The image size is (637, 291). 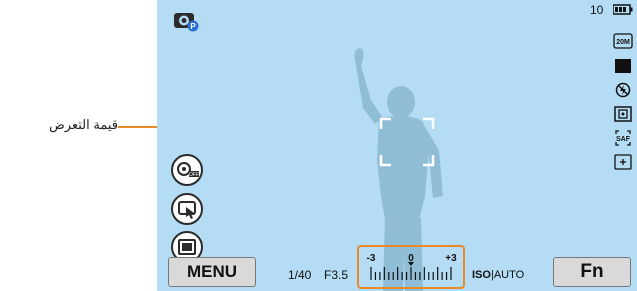 I want to click on ev-max-label: +3, so click(x=451, y=258).